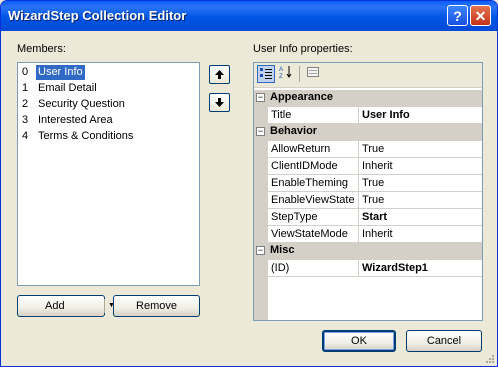  I want to click on category-misc: − Misc, so click(368, 251).